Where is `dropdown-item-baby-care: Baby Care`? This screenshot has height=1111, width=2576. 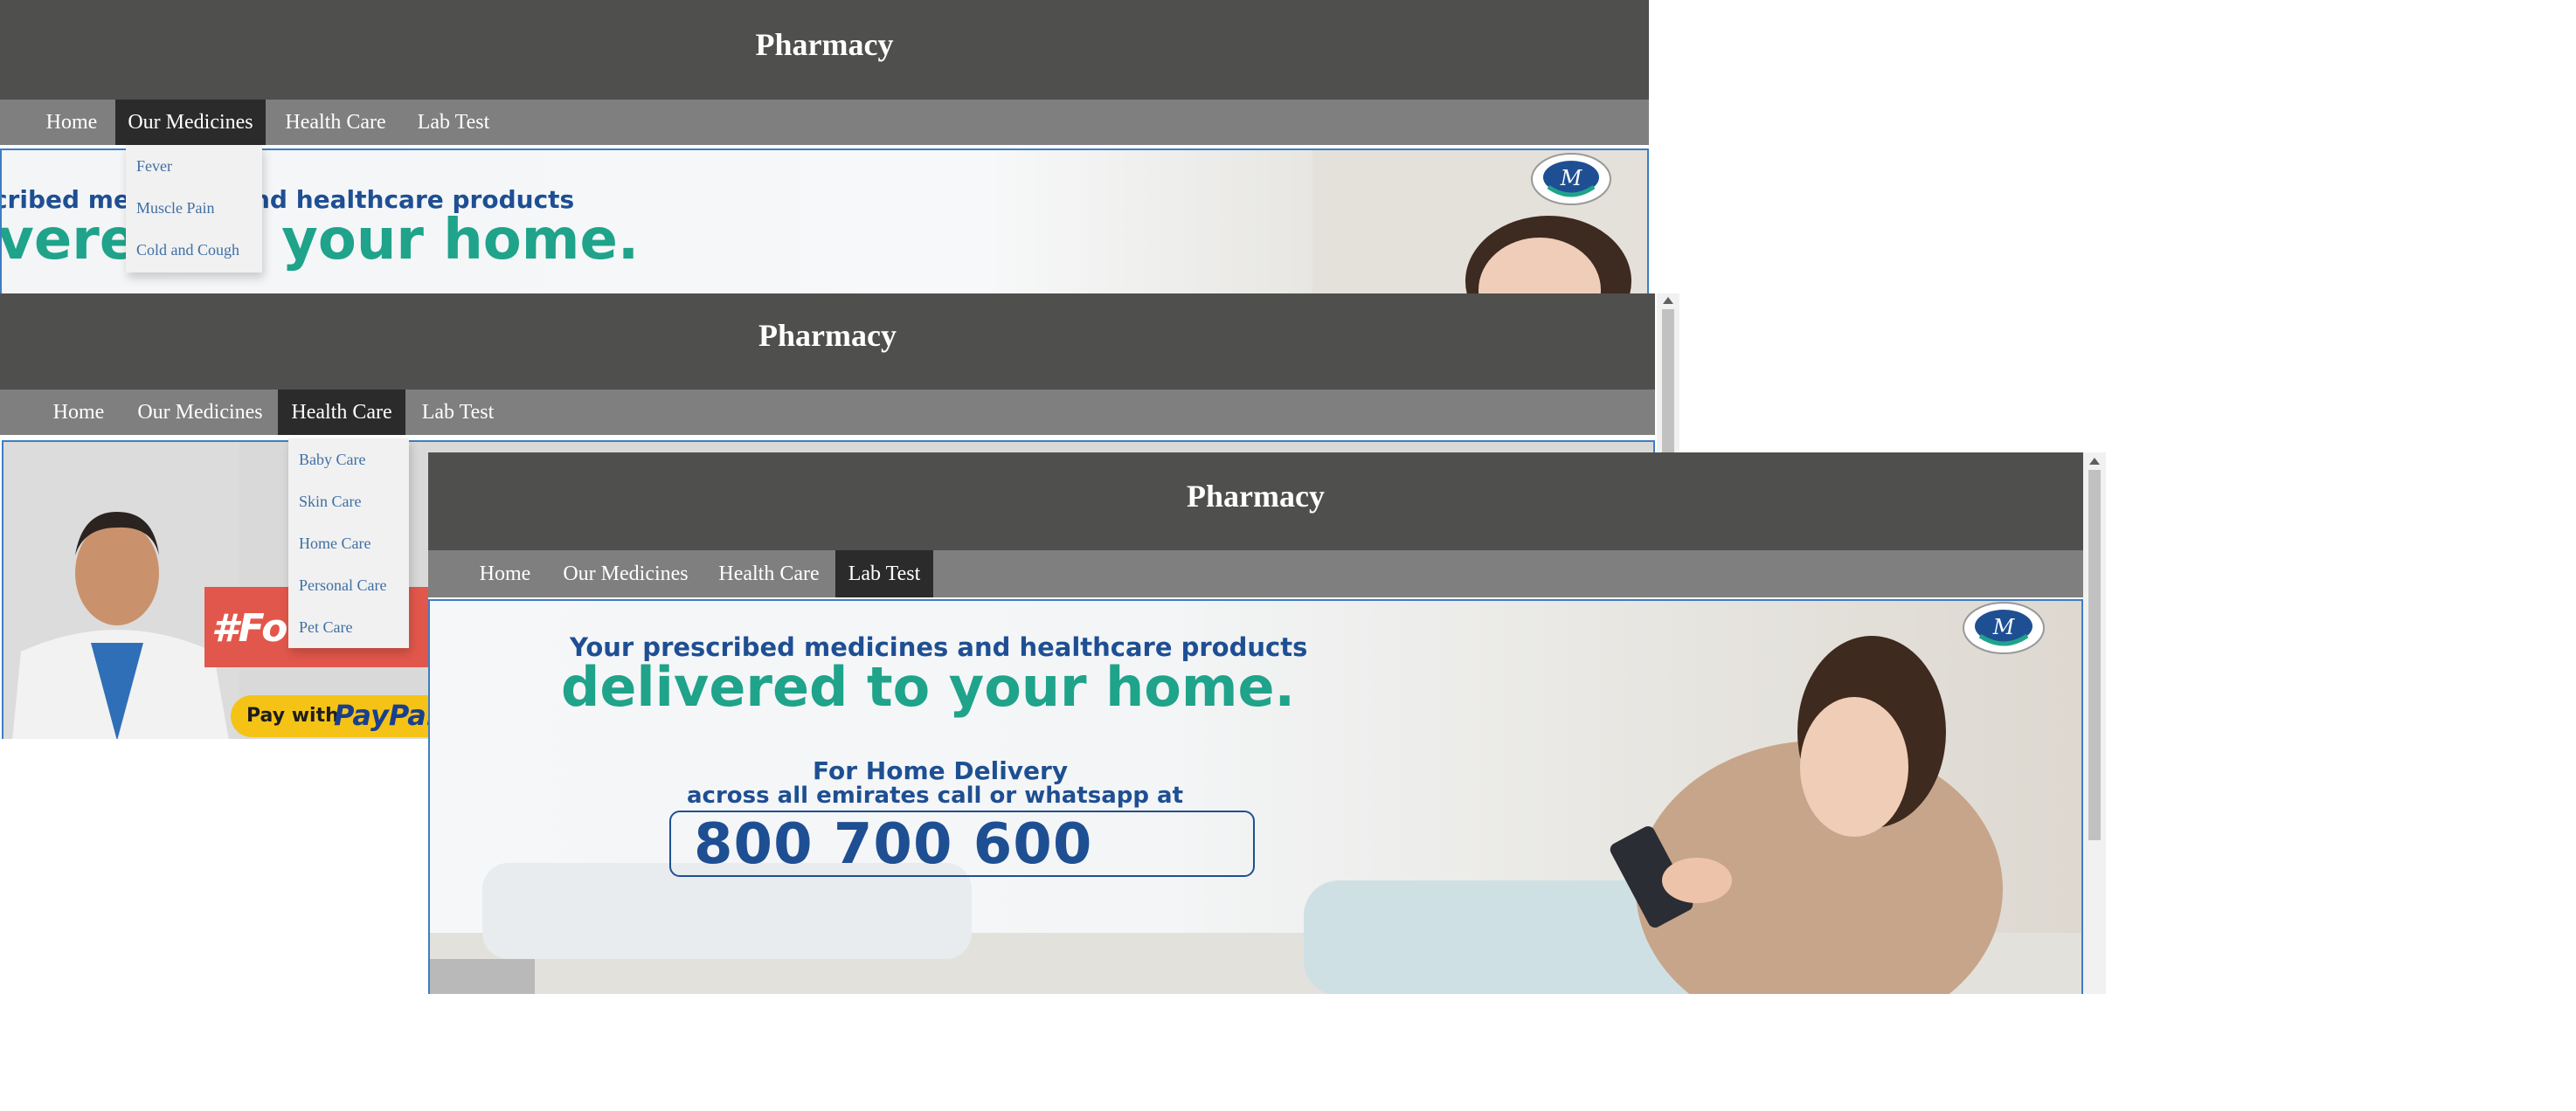
dropdown-item-baby-care: Baby Care is located at coordinates (348, 470).